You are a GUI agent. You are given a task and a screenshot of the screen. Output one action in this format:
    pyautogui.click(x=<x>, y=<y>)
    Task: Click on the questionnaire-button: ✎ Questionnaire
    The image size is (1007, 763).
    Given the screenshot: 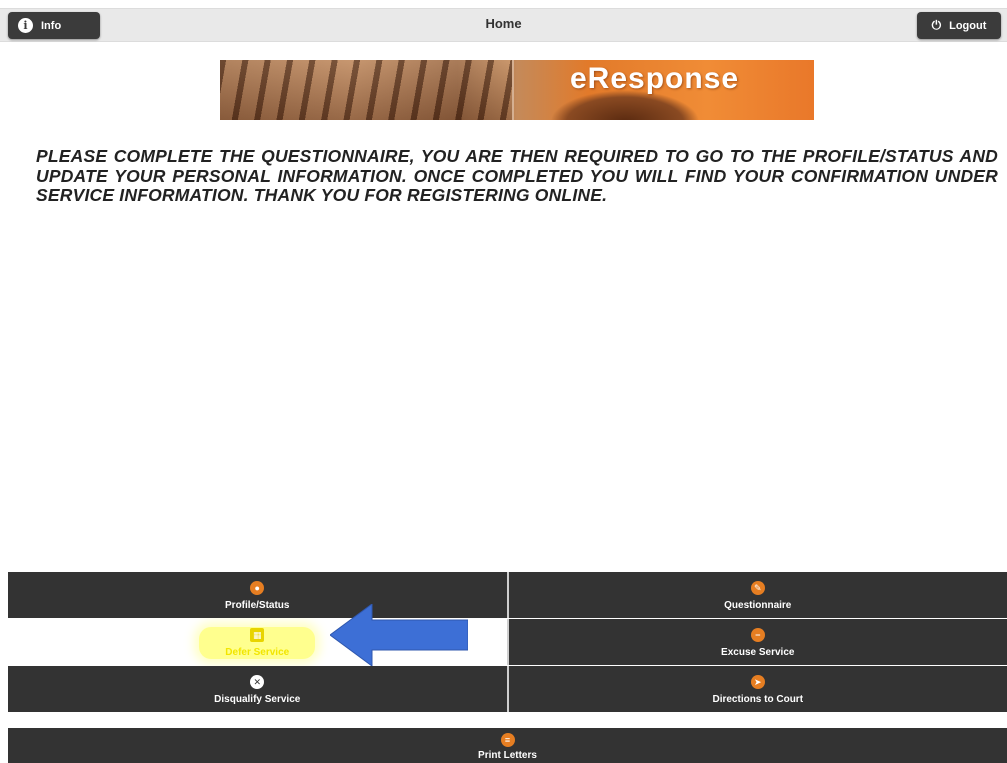 What is the action you would take?
    pyautogui.click(x=756, y=595)
    